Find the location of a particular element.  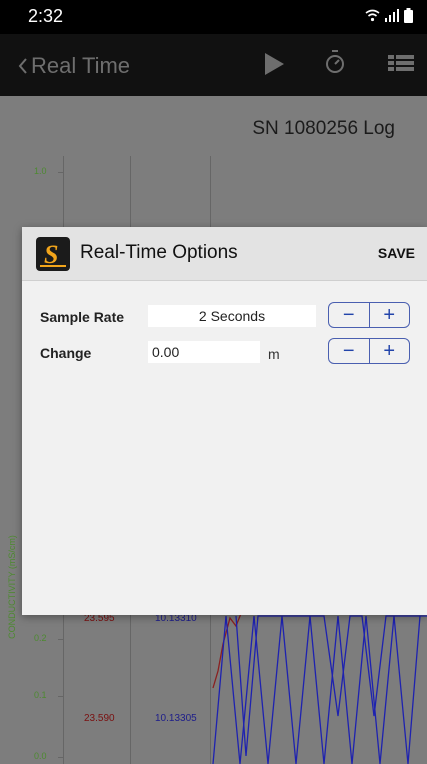

sample-rate-decrease-button: − is located at coordinates (349, 315).